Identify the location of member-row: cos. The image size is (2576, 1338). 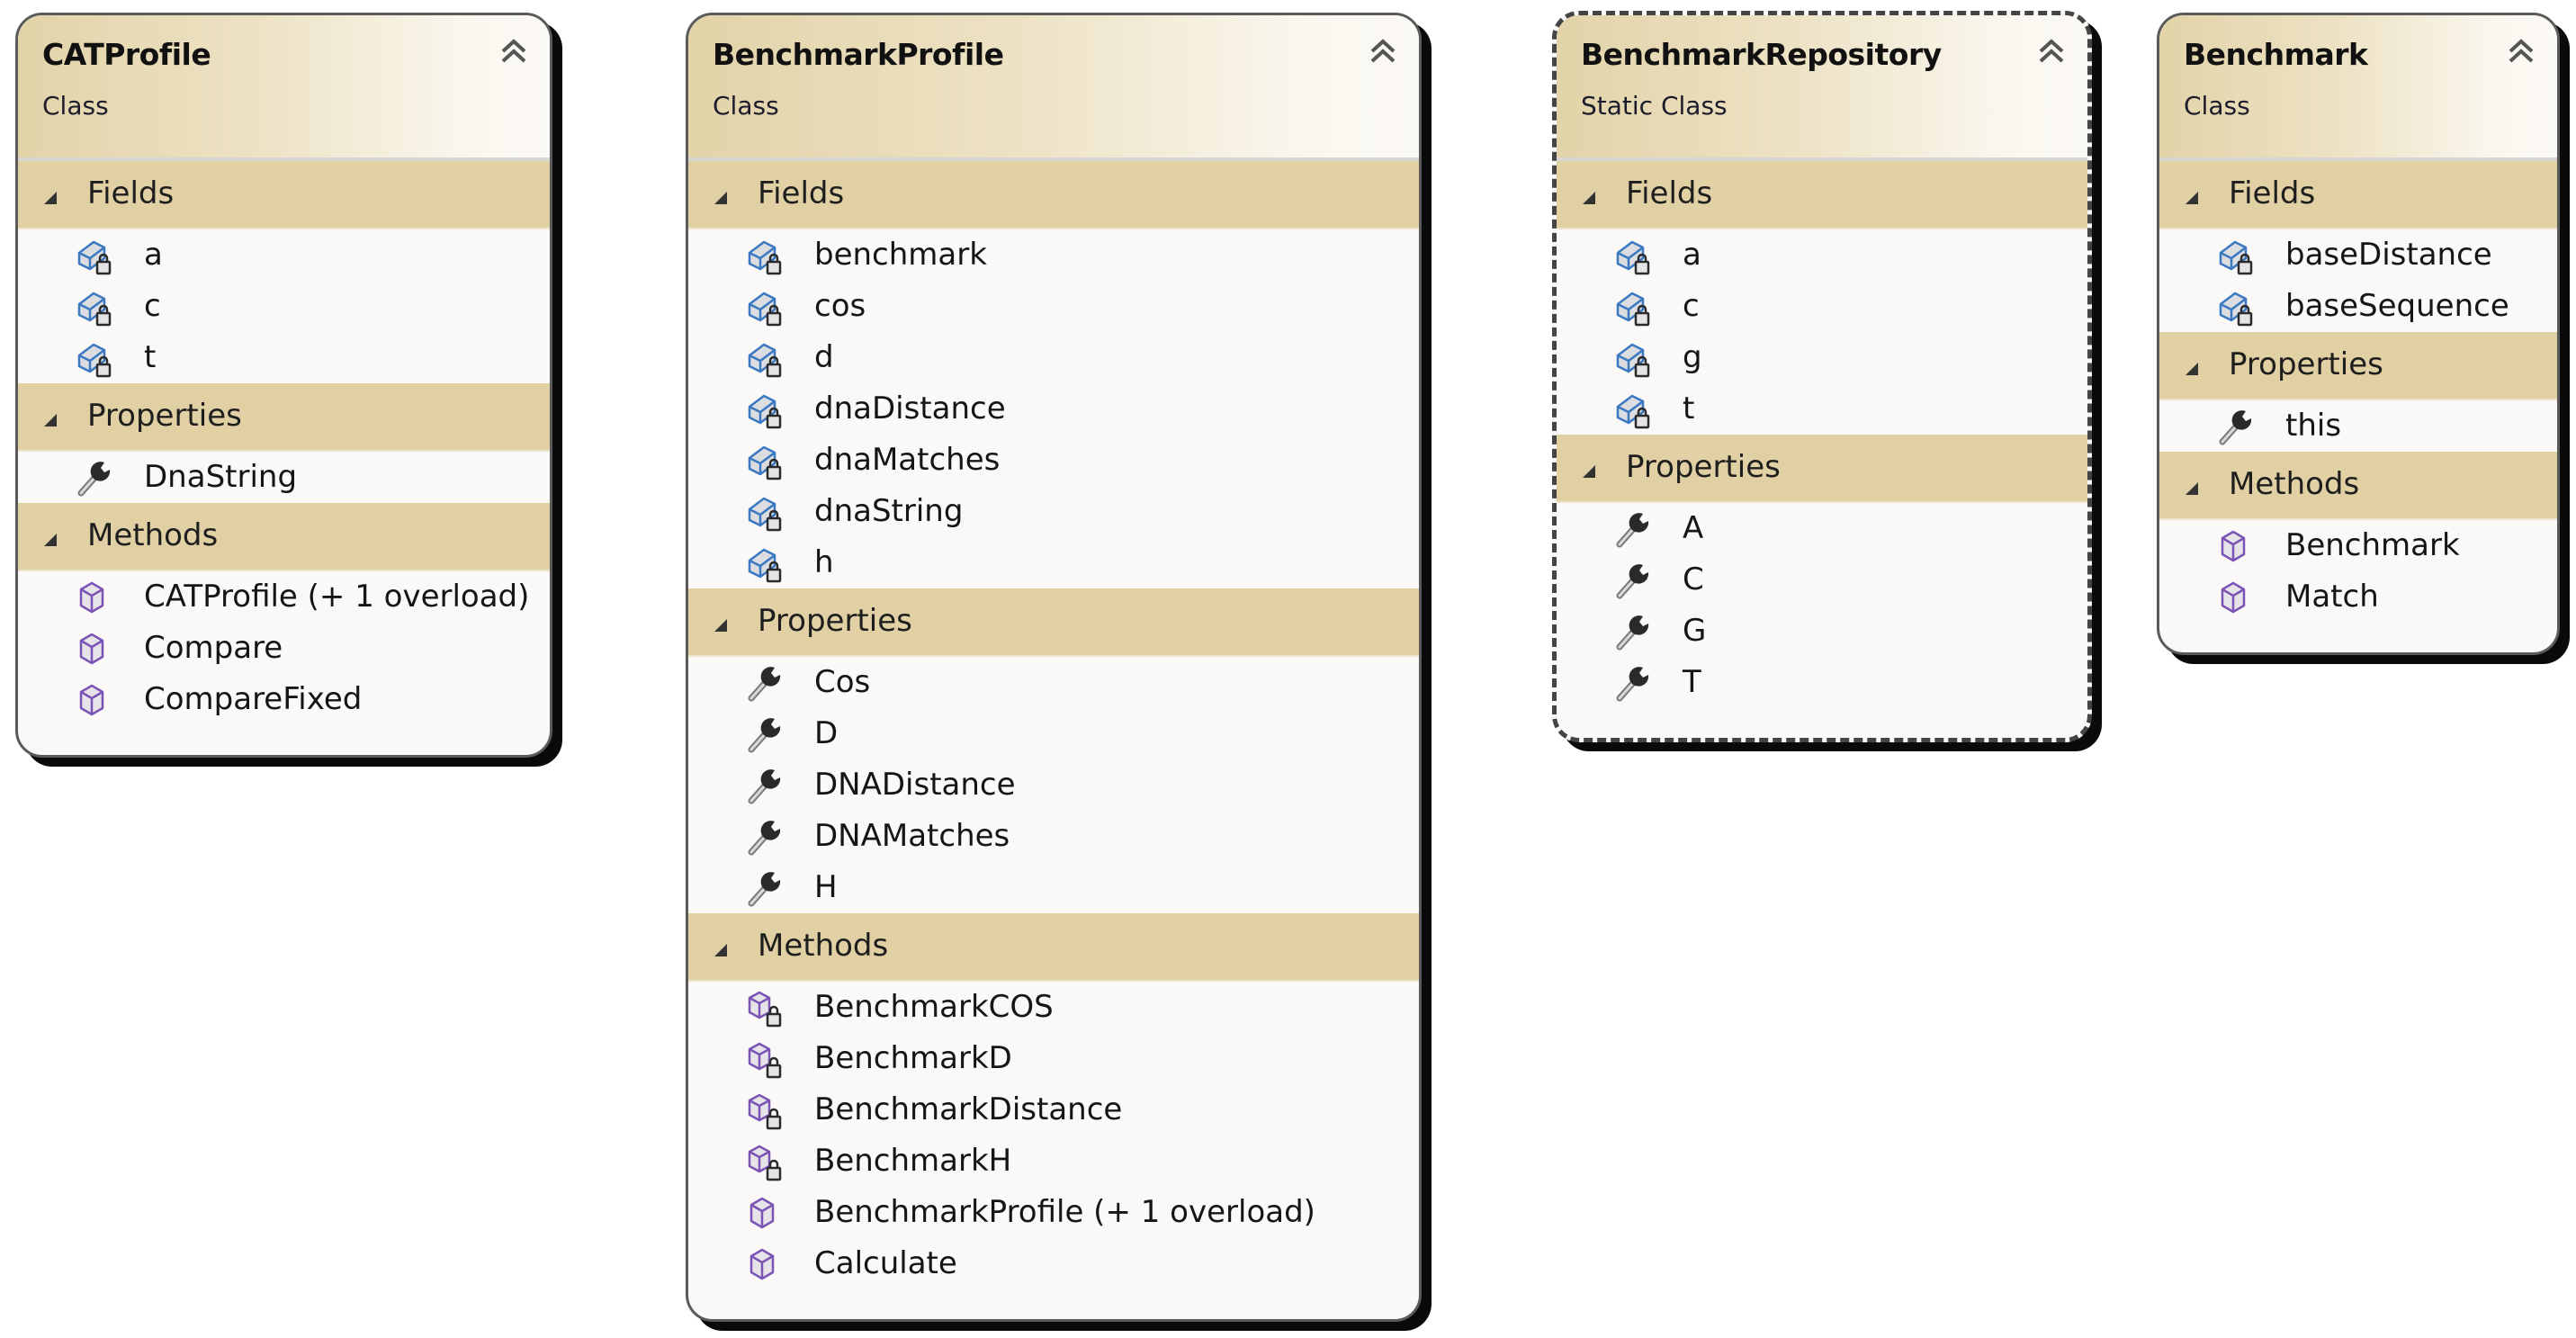
(1054, 307).